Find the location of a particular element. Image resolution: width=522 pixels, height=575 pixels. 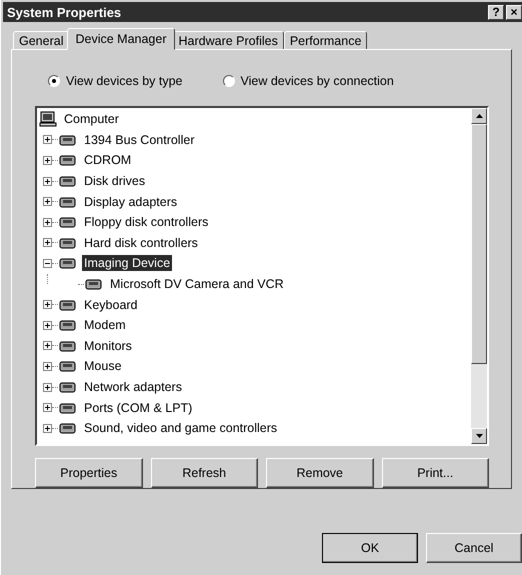

tree-item: 1394 Bus Controller is located at coordinates (139, 140).